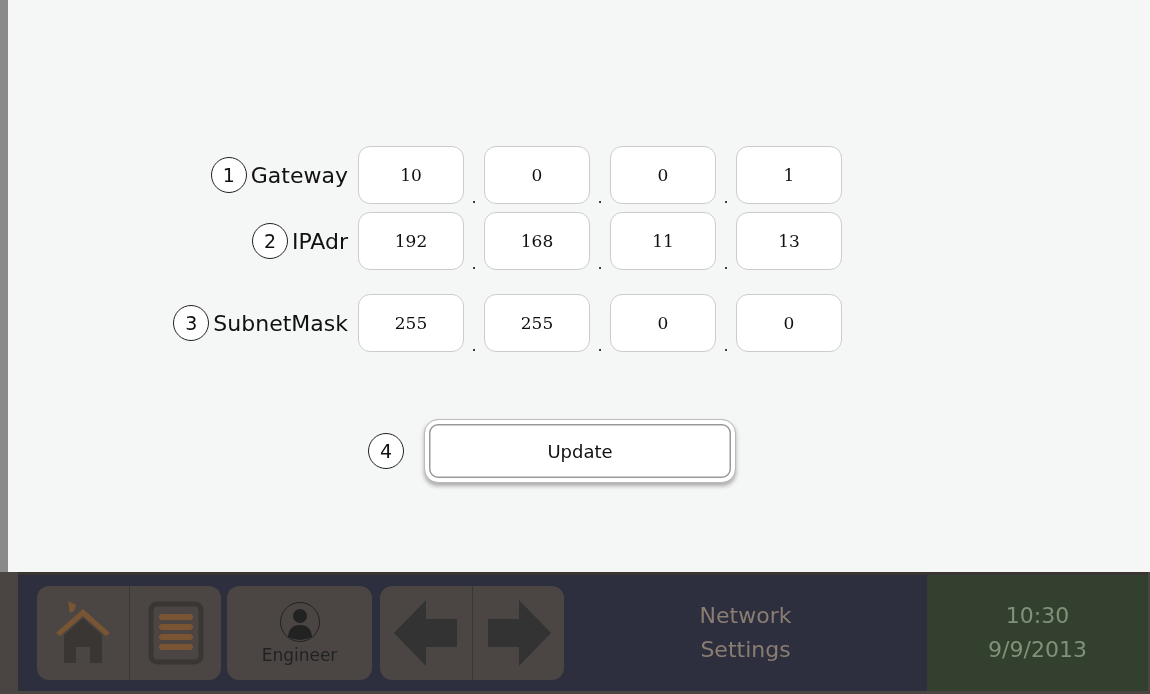 The width and height of the screenshot is (1150, 694). What do you see at coordinates (537, 241) in the screenshot?
I see `ip-octet-field: 168` at bounding box center [537, 241].